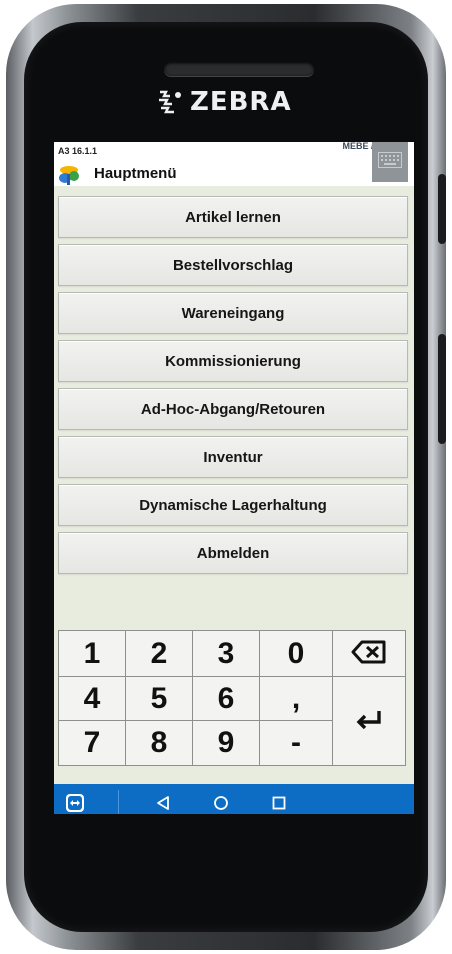 This screenshot has height=954, width=452. I want to click on recents-icon, so click(279, 804).